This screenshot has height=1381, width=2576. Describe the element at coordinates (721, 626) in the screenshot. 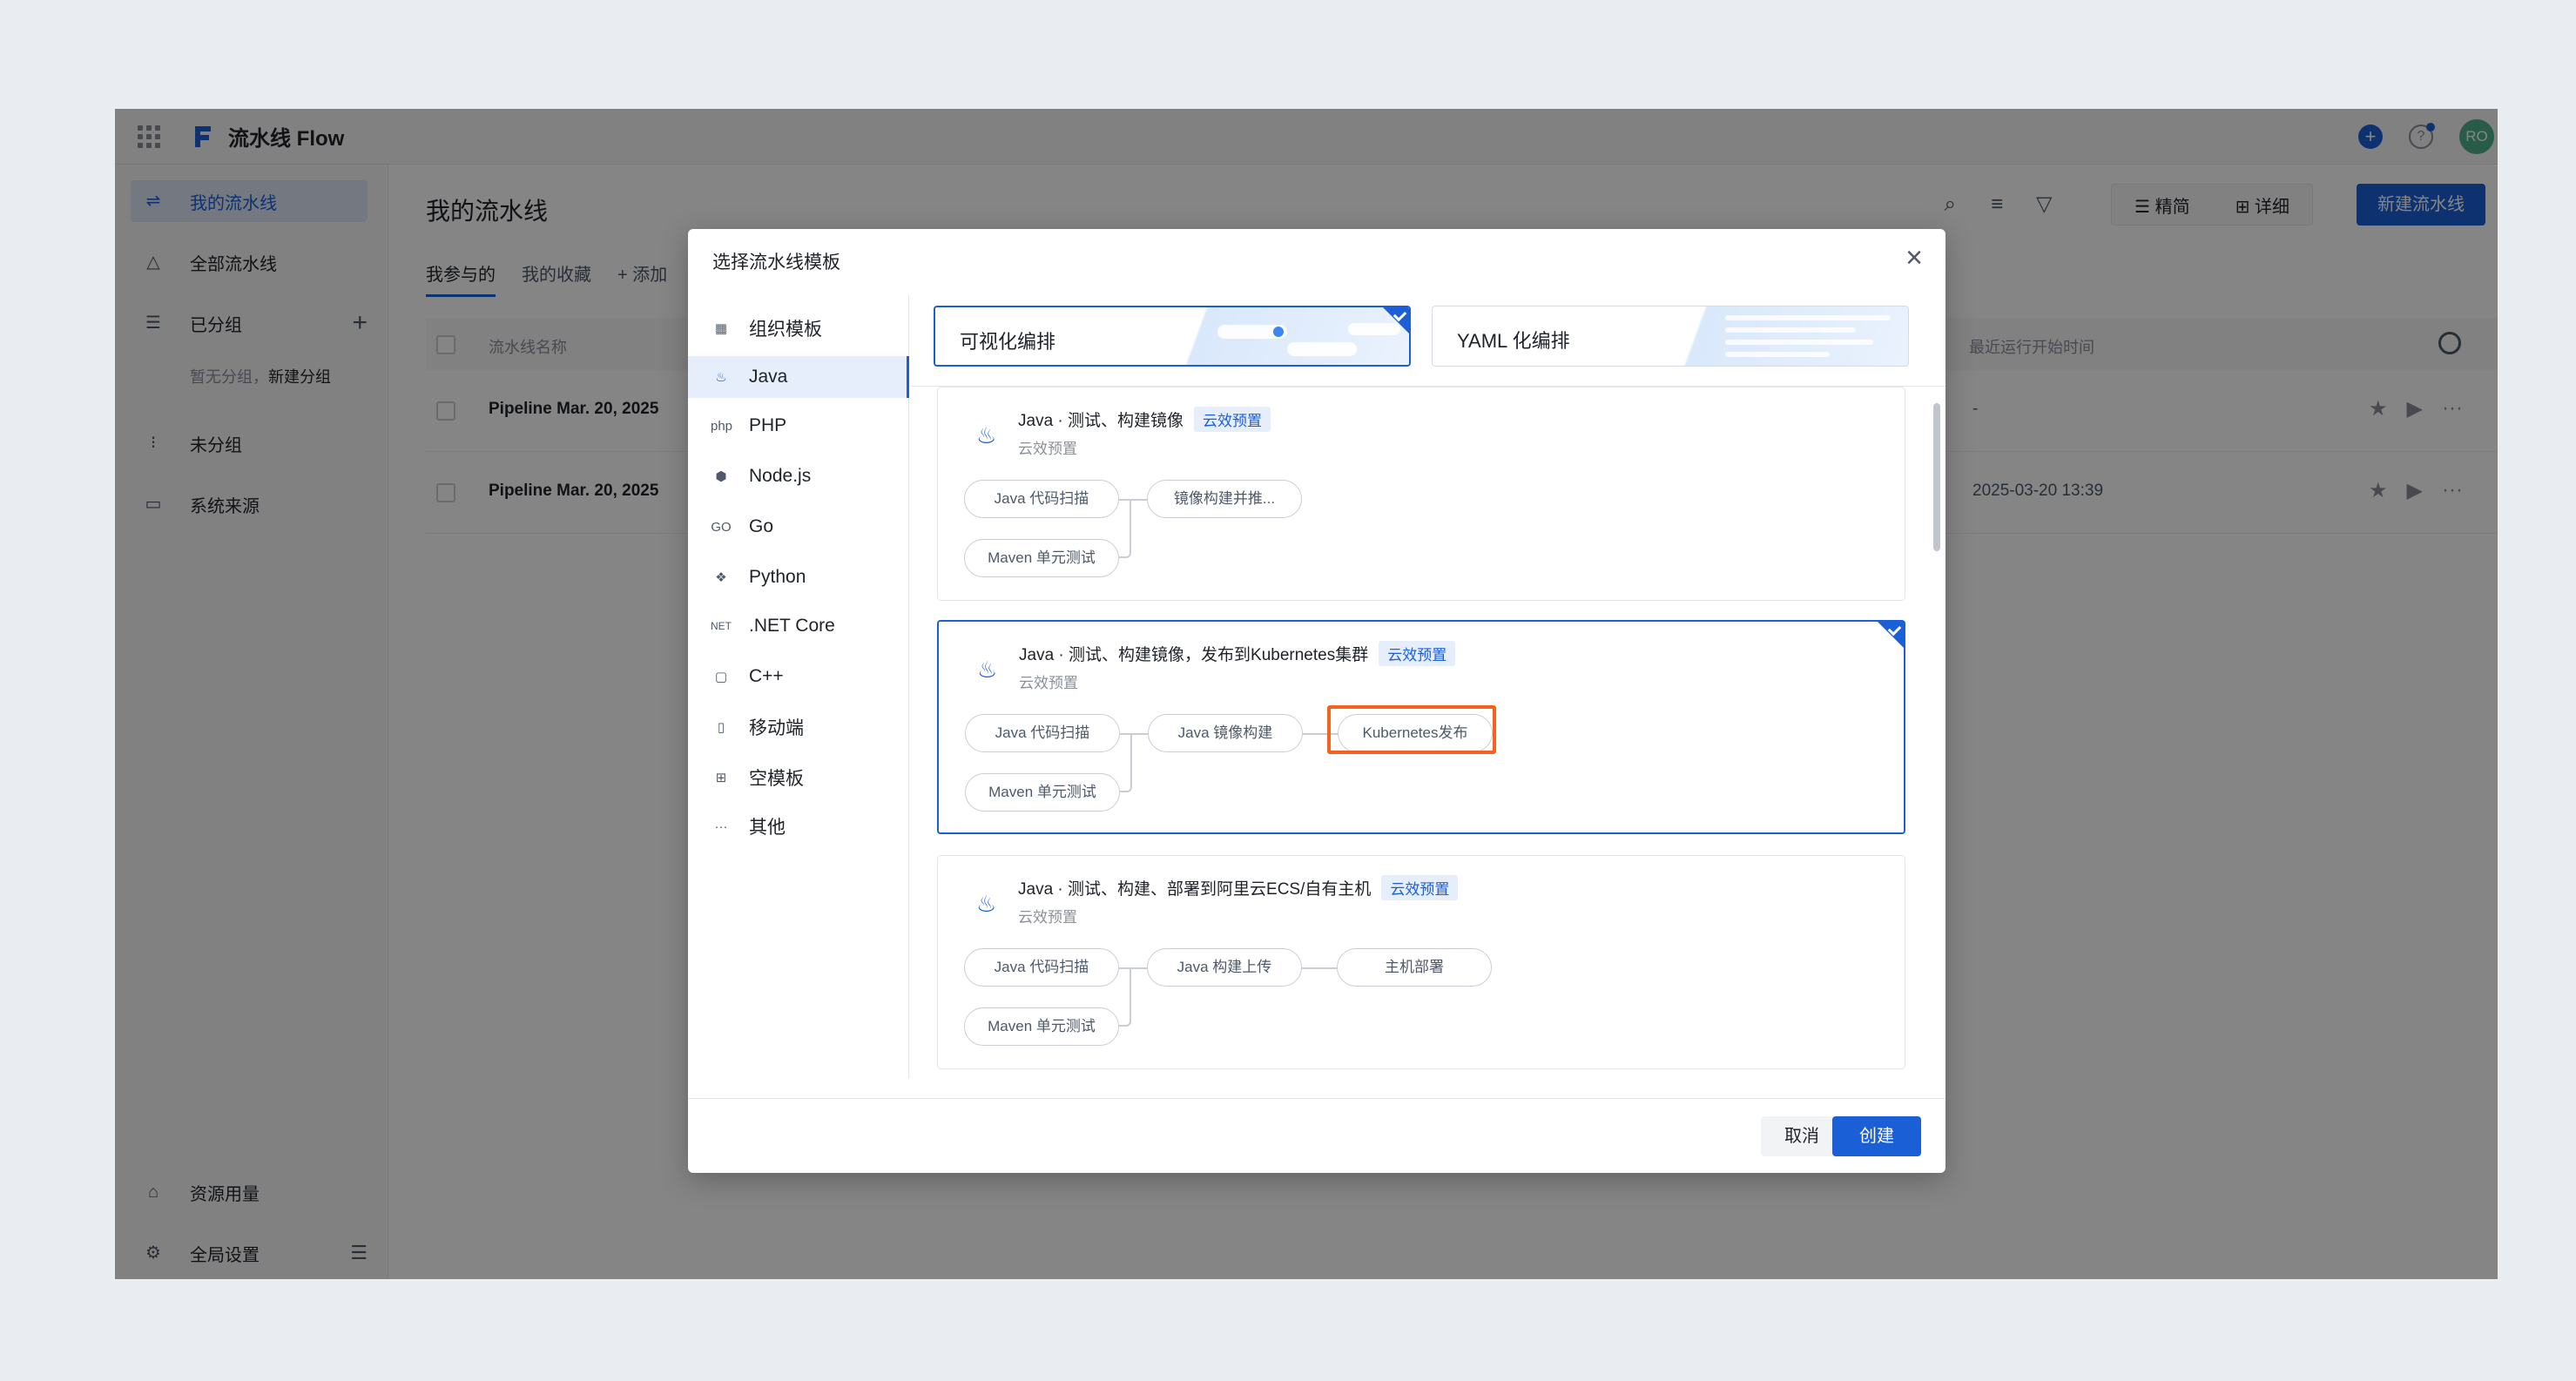

I see `dotnet-icon: NET` at that location.